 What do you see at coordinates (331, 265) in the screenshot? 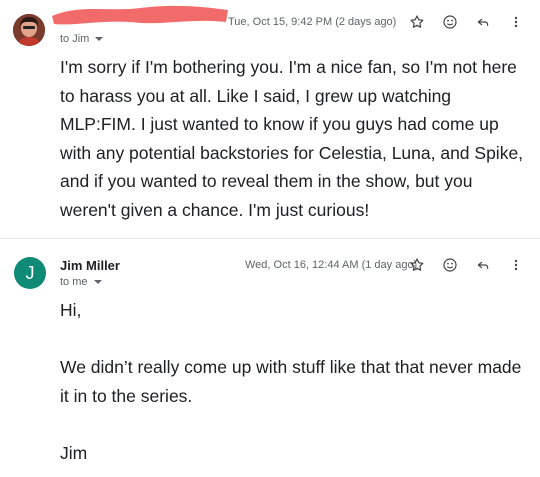
I see `message-date: Wed, Oct 16, 12:44 AM (1 day ago)` at bounding box center [331, 265].